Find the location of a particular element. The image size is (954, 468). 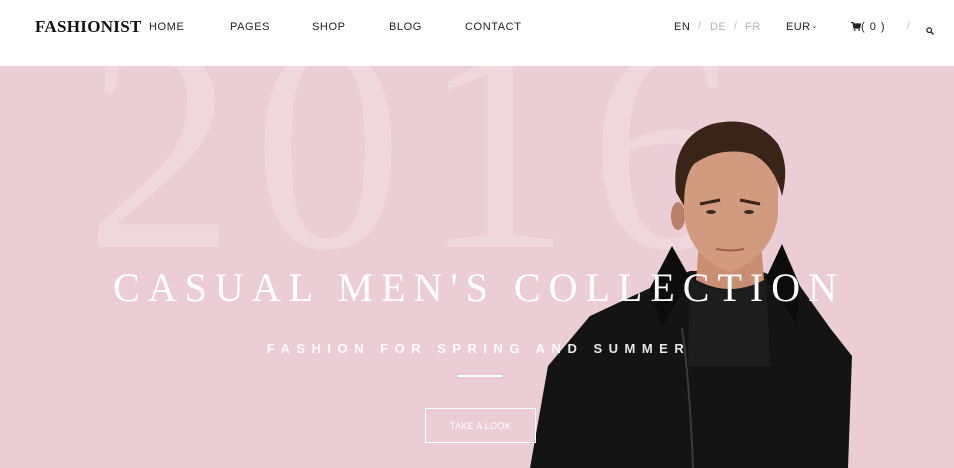

search-icon is located at coordinates (930, 31).